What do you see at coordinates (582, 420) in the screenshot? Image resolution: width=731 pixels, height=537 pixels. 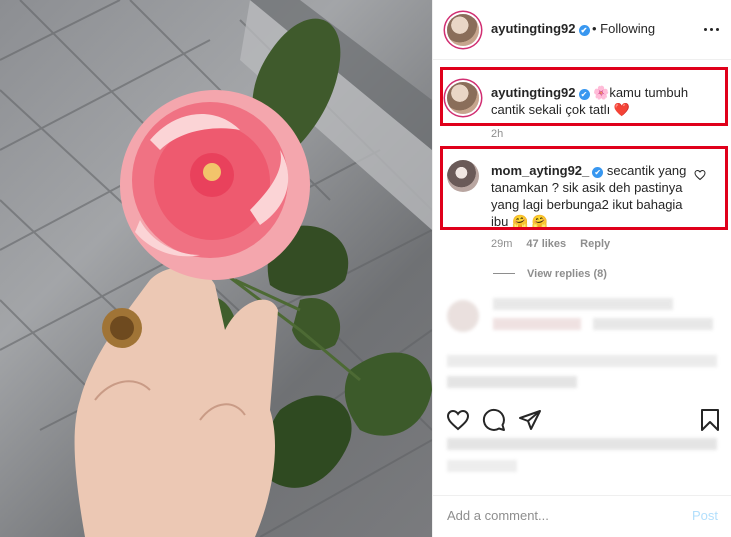 I see `post-actions-bar` at bounding box center [582, 420].